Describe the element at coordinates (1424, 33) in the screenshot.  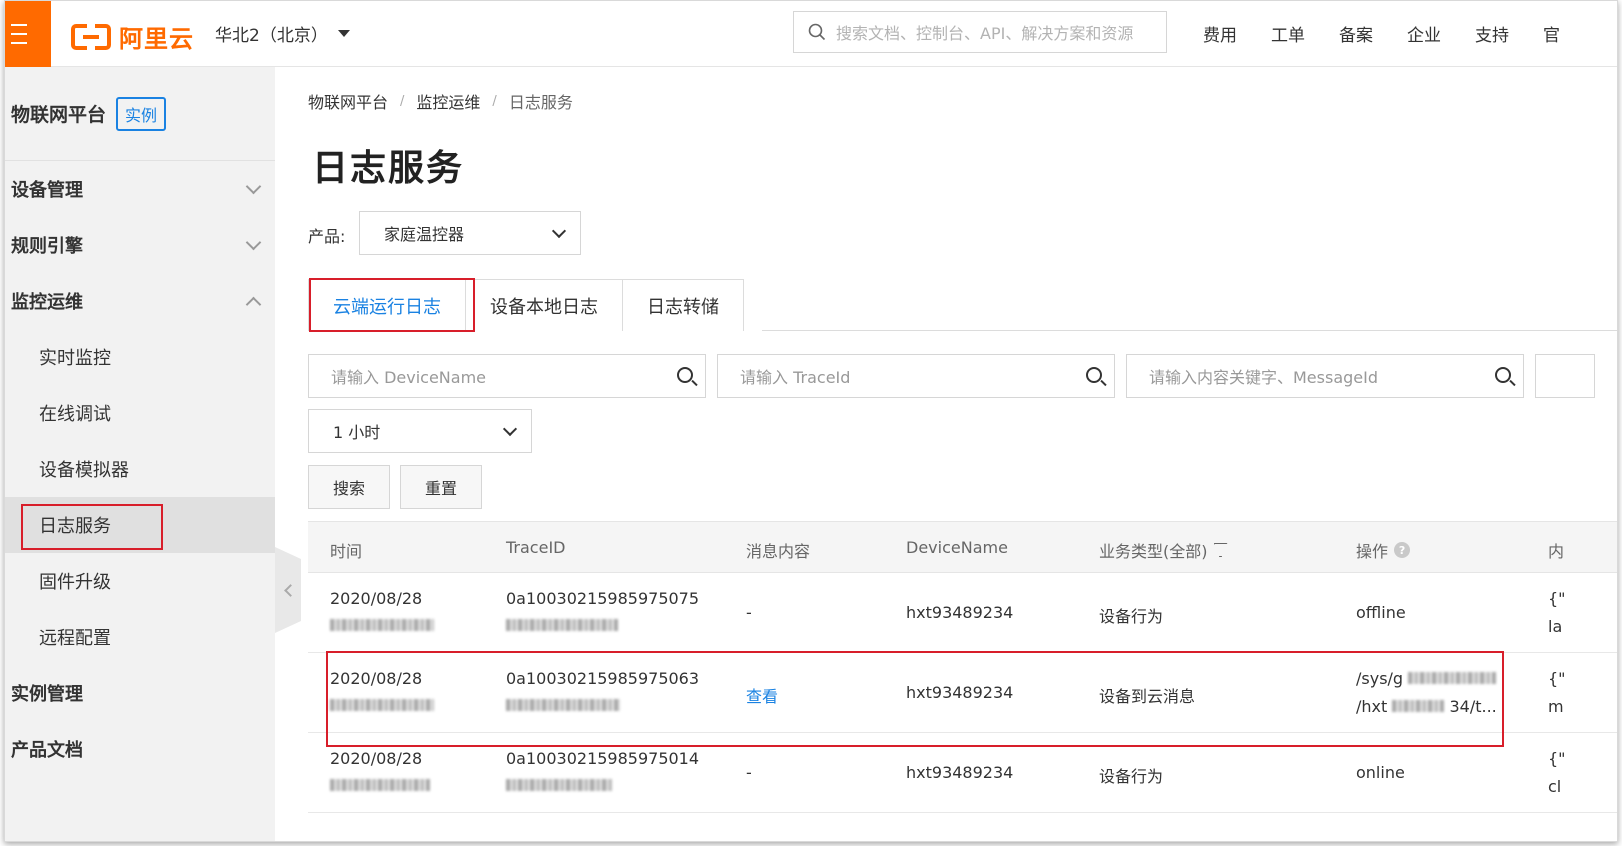
I see `nav-enterprise: 企业` at that location.